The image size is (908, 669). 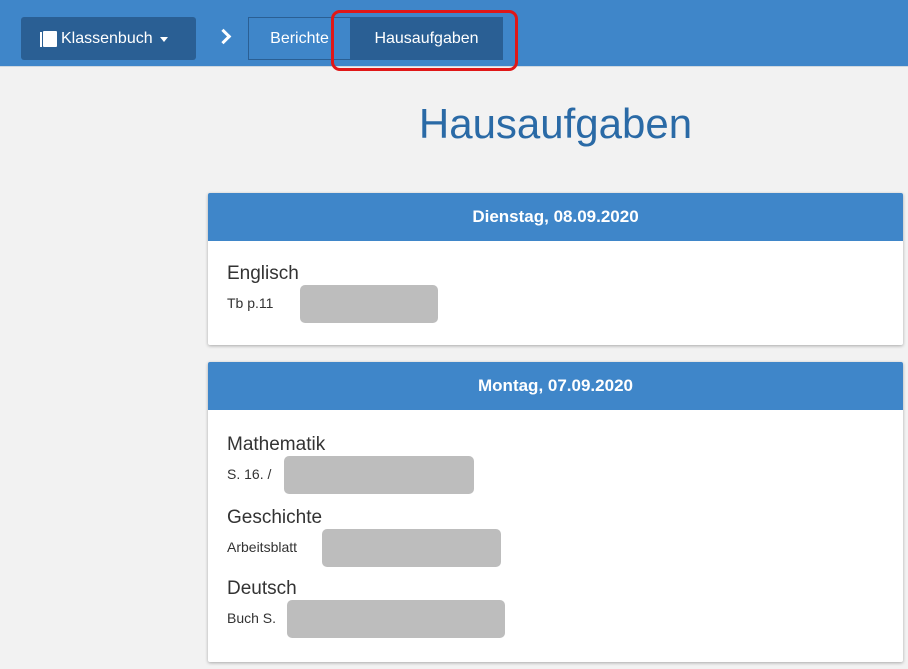 I want to click on subject-label: Englisch, so click(x=263, y=273).